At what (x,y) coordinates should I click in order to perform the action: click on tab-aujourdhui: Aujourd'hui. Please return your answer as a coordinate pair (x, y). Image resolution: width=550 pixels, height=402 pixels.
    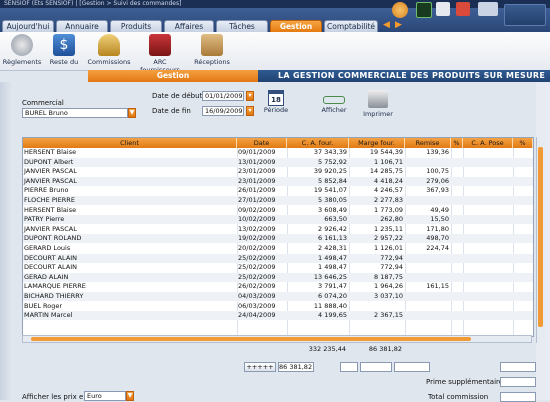
    Looking at the image, I should click on (28, 26).